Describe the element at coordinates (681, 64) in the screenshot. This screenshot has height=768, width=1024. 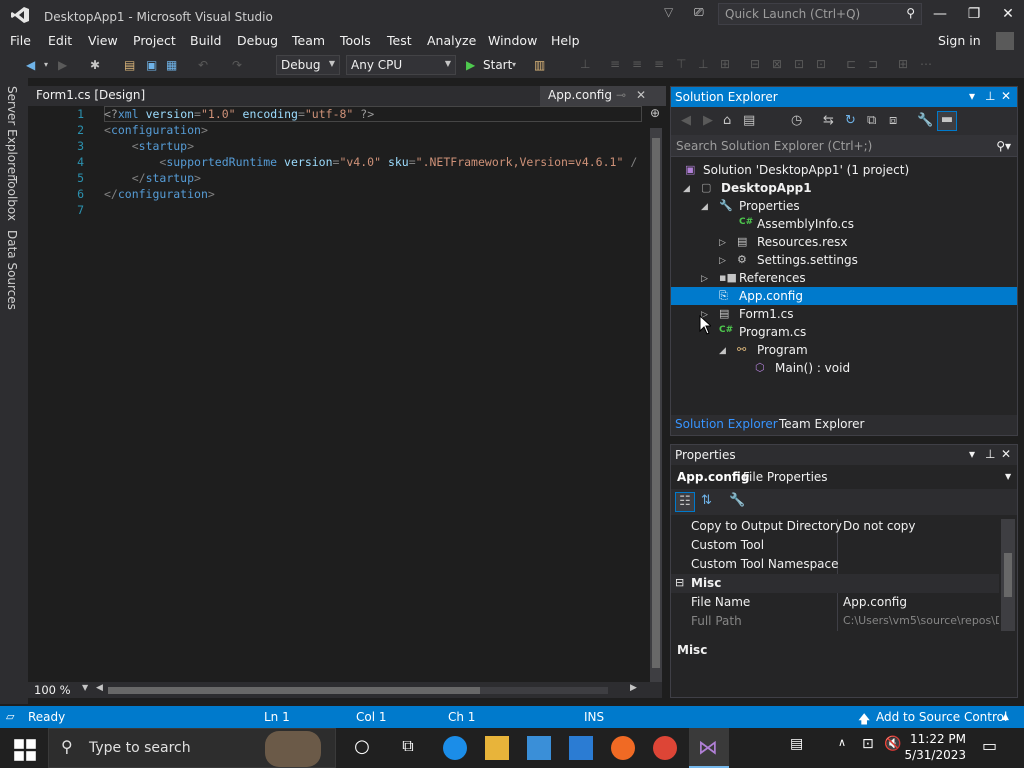
I see `align-middles-icon: ⊤` at that location.